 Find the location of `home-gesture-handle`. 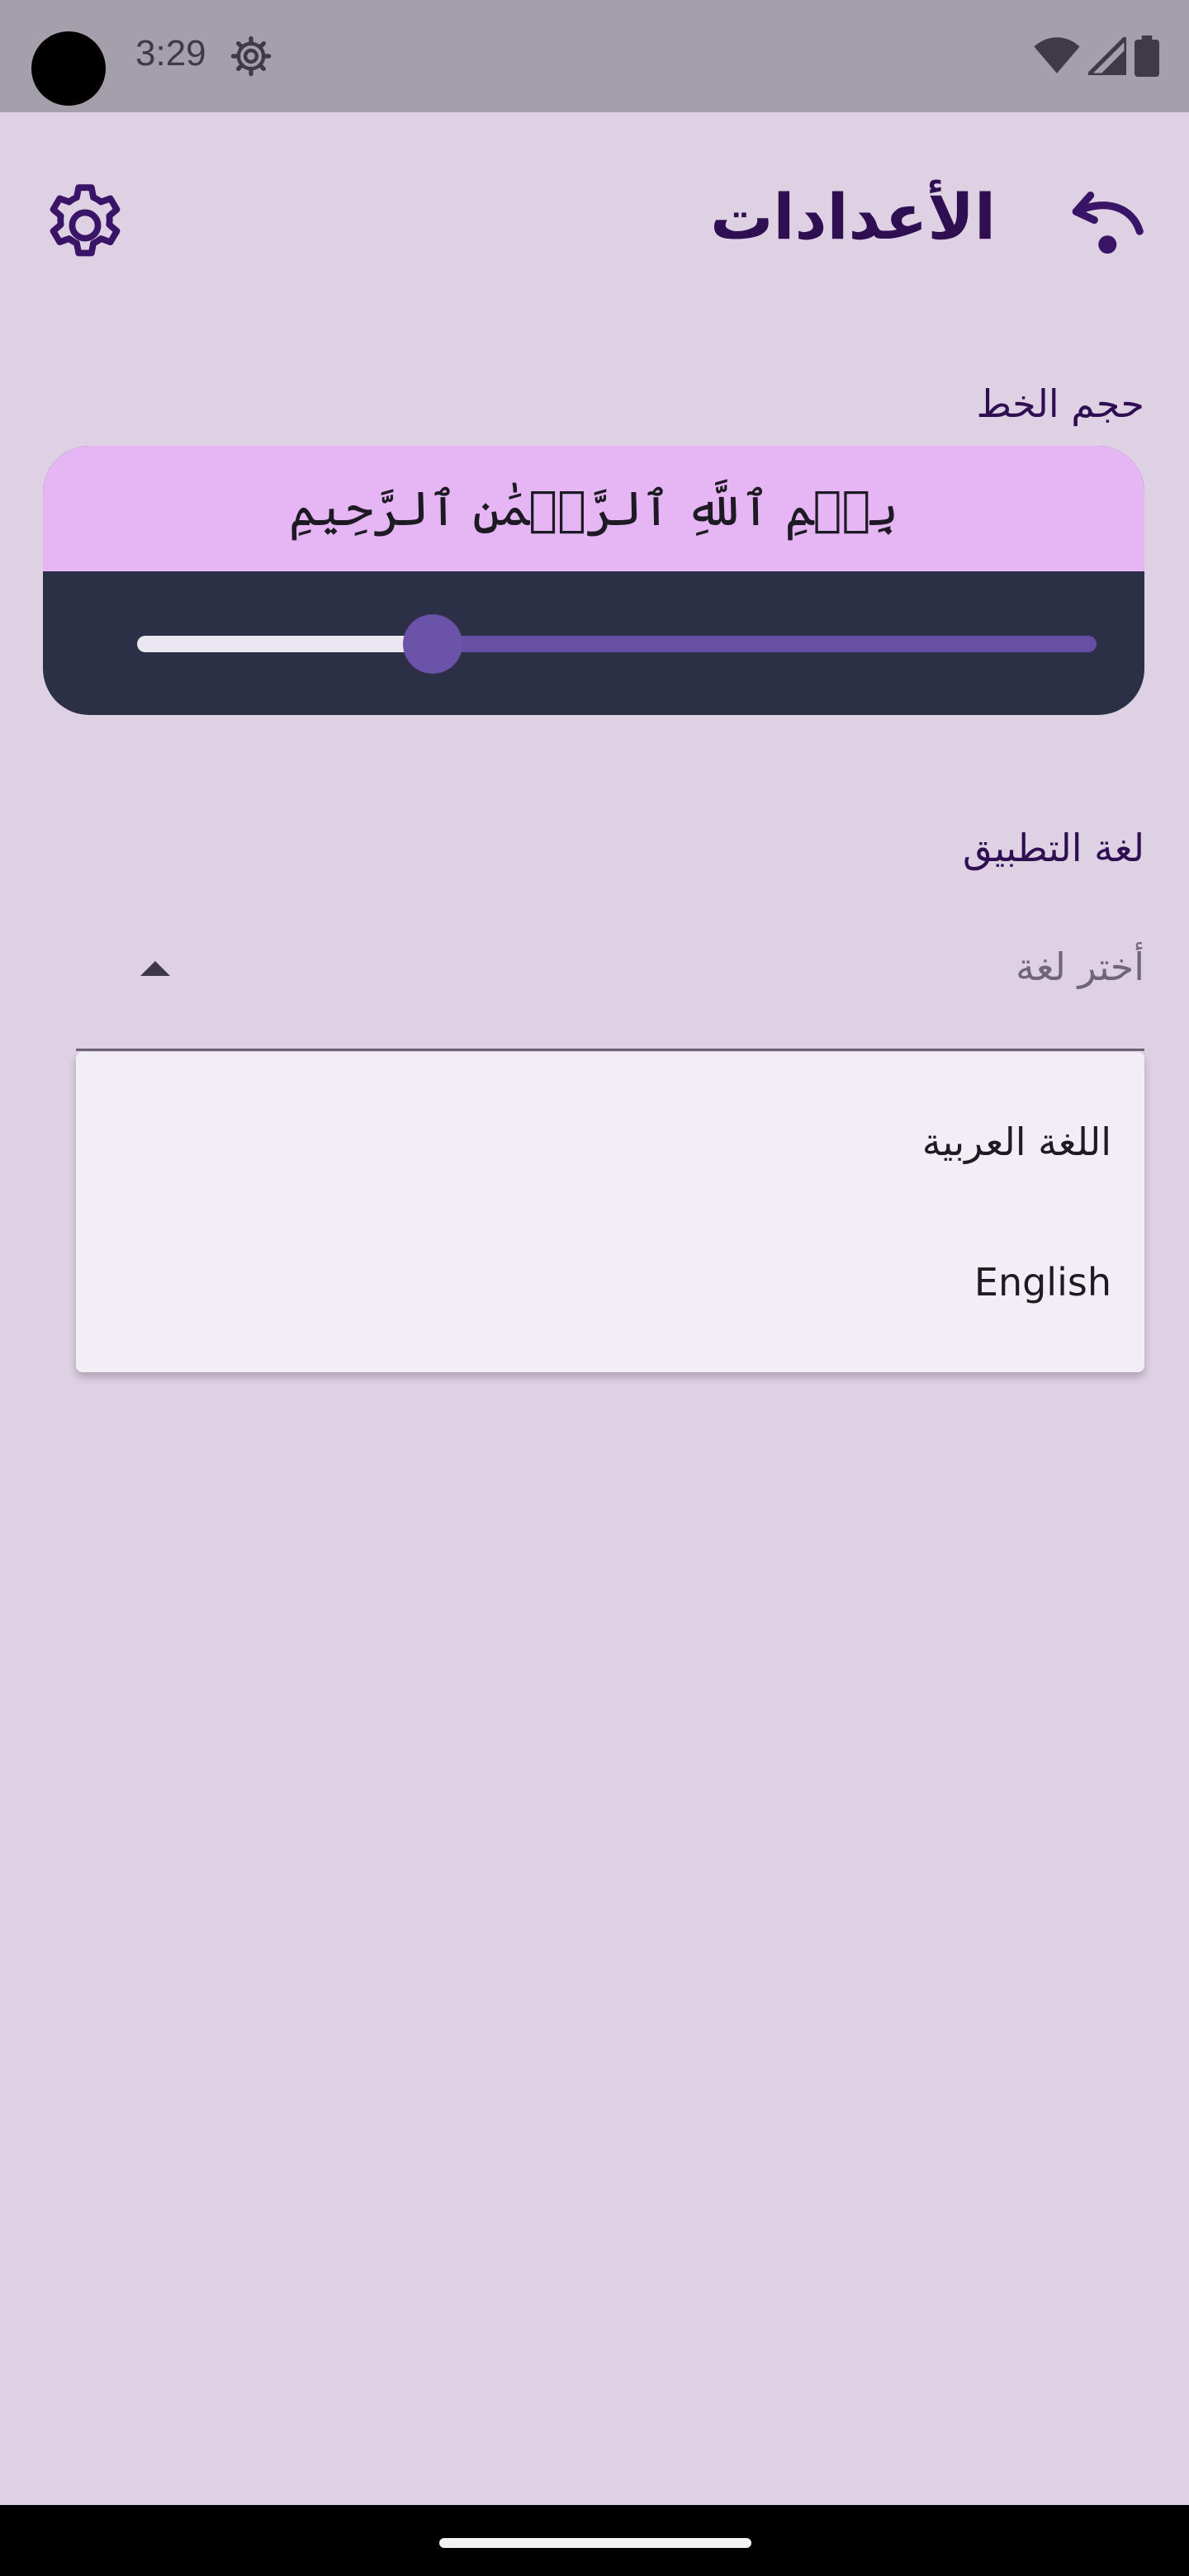

home-gesture-handle is located at coordinates (595, 2543).